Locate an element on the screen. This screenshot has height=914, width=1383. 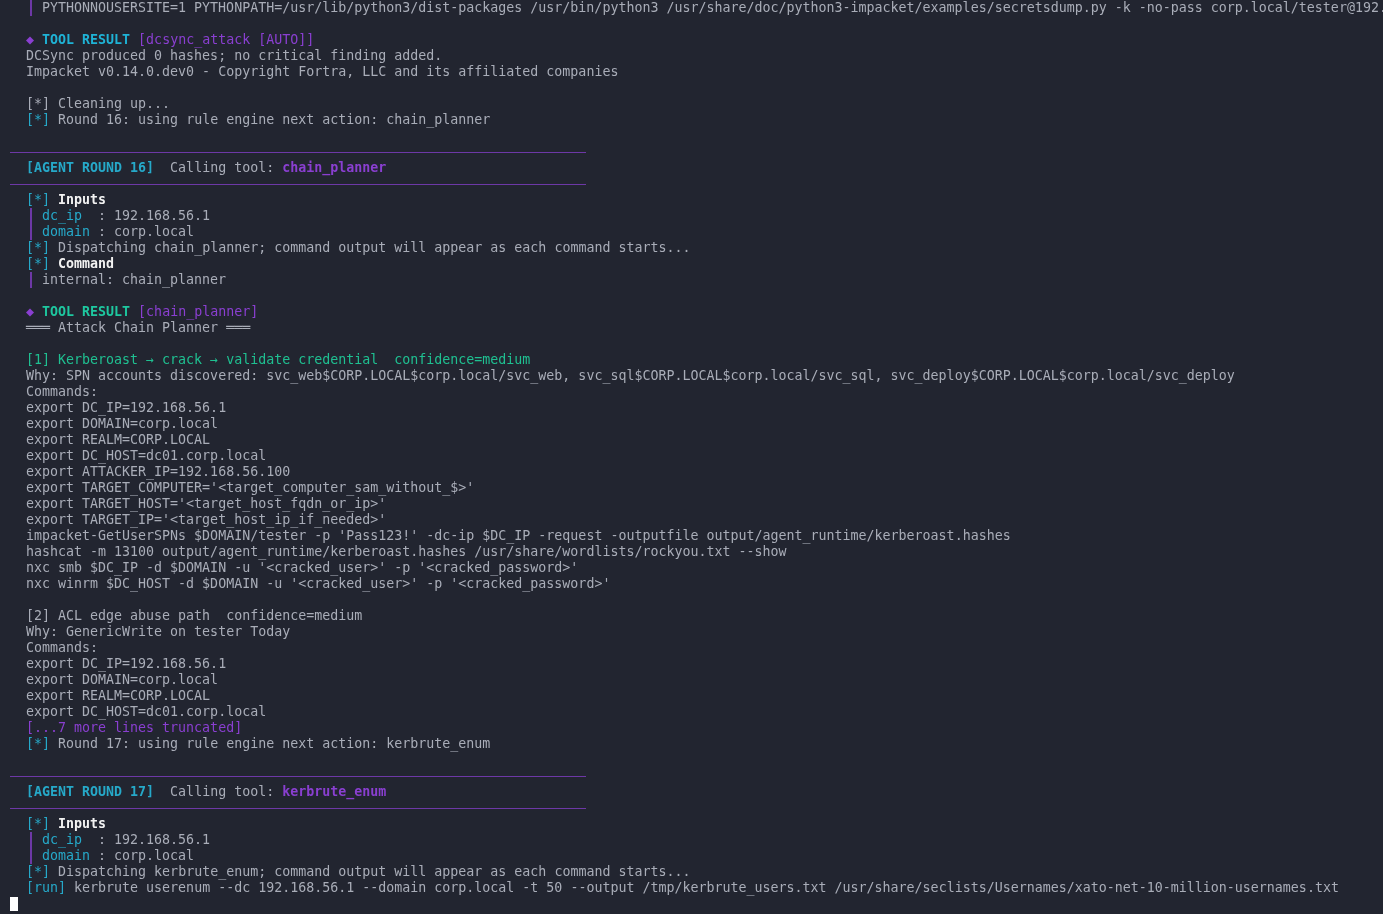
truncation-note: [...7 more lines truncated] is located at coordinates (134, 727).